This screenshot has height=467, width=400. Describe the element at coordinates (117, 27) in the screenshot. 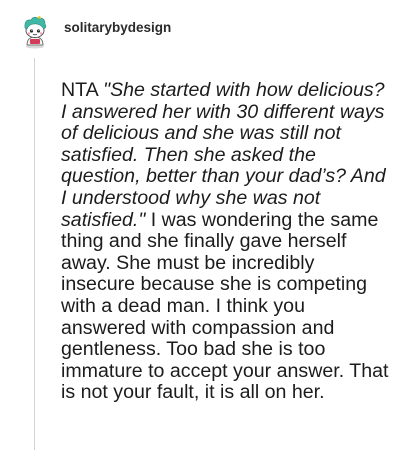

I see `comment-username: solitarybydesign` at that location.